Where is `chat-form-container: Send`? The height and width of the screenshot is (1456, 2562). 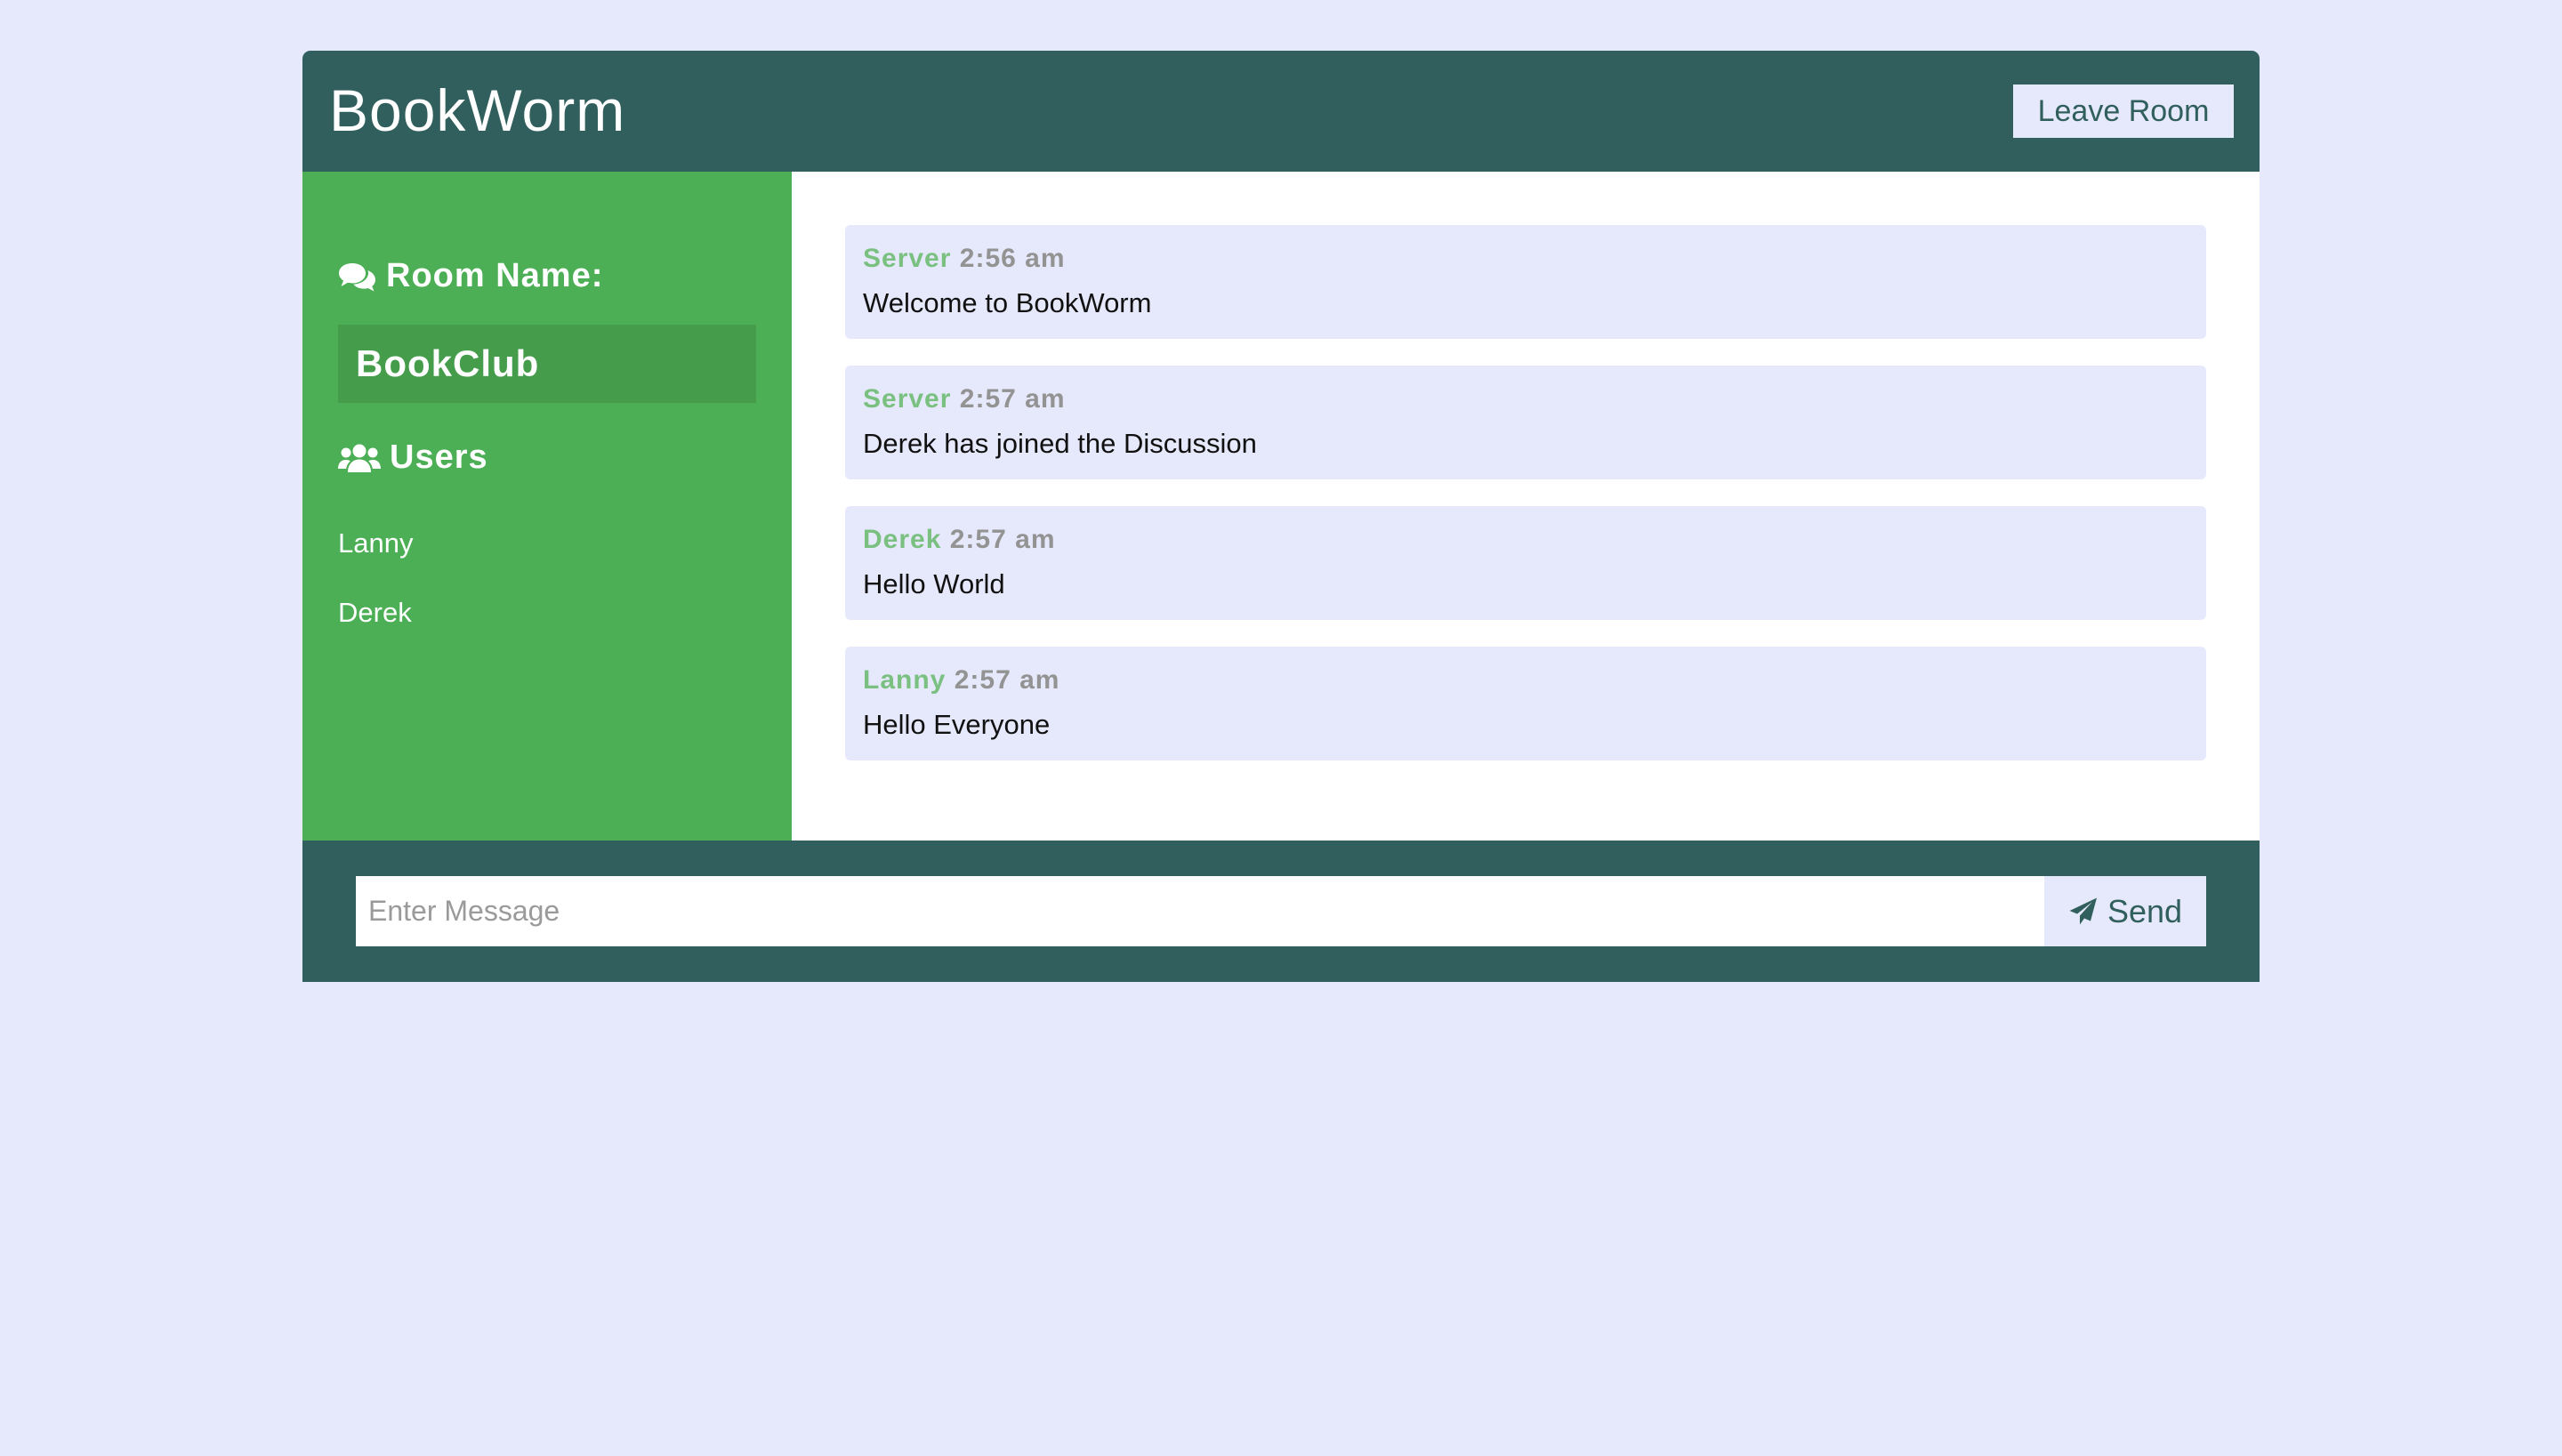
chat-form-container: Send is located at coordinates (1281, 911).